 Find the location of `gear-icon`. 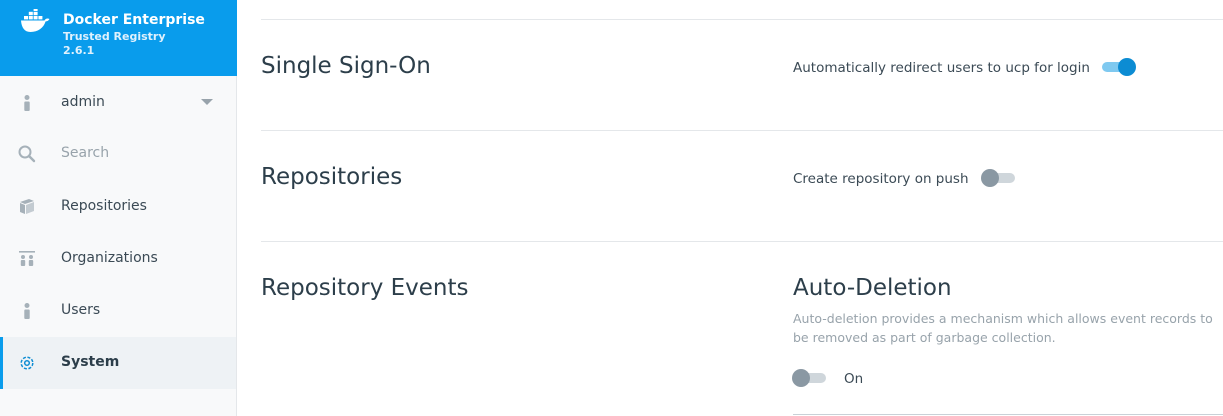

gear-icon is located at coordinates (27, 363).